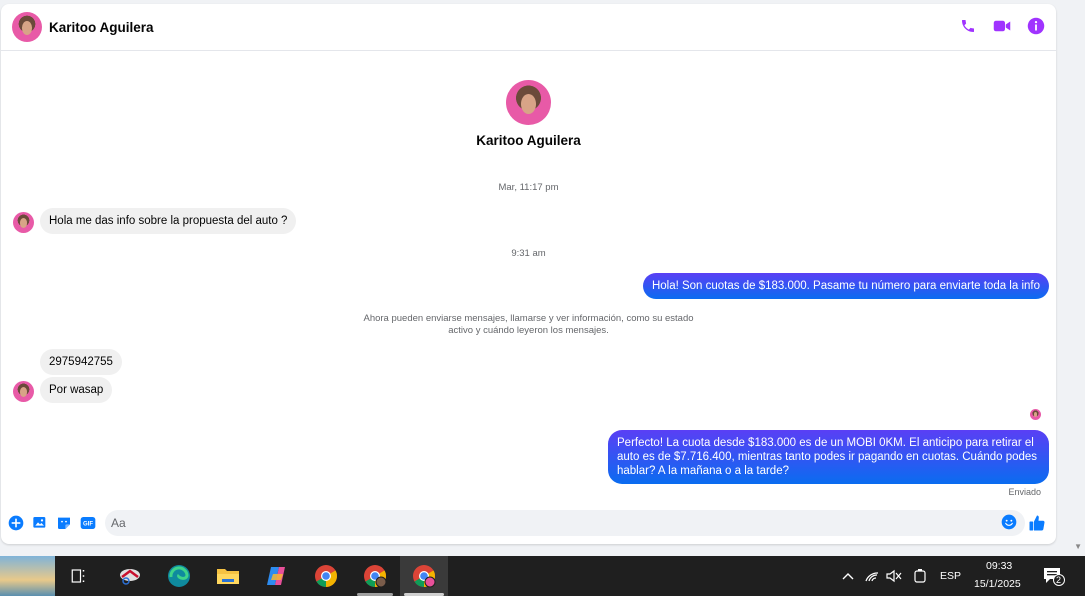 This screenshot has height=596, width=1085. What do you see at coordinates (15, 523) in the screenshot?
I see `add-circle-icon` at bounding box center [15, 523].